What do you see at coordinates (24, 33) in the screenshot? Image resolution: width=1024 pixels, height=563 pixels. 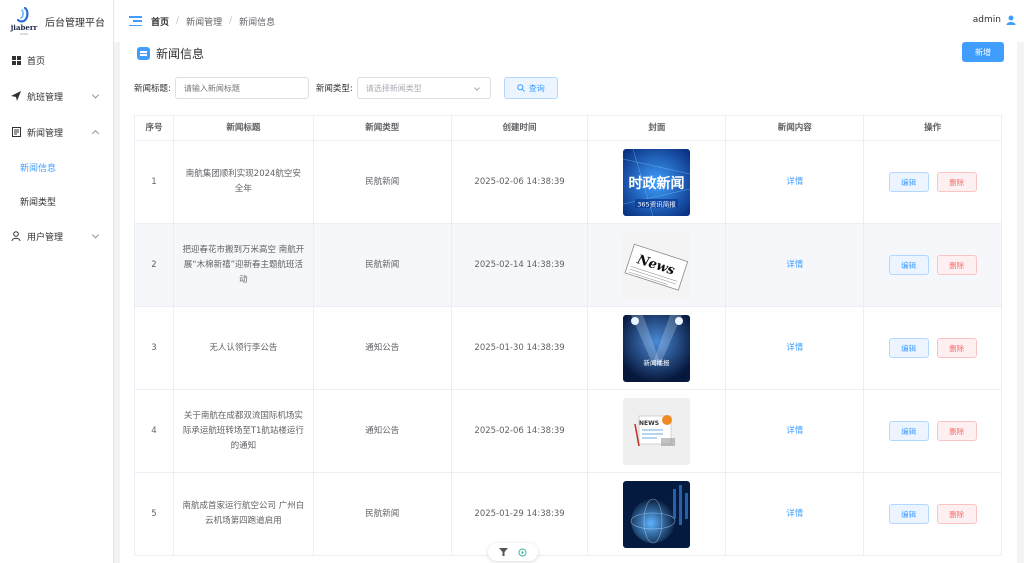 I see `logo-subtext: LOGO` at bounding box center [24, 33].